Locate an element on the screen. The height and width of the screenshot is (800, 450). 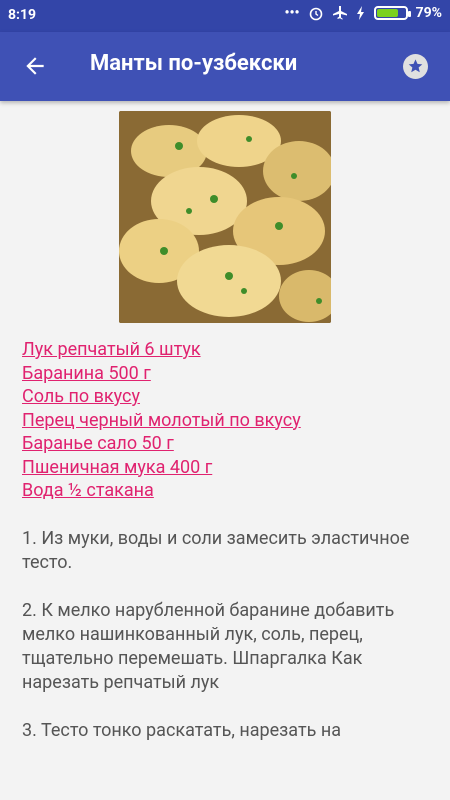
status-icons: ••• 79% is located at coordinates (363, 13).